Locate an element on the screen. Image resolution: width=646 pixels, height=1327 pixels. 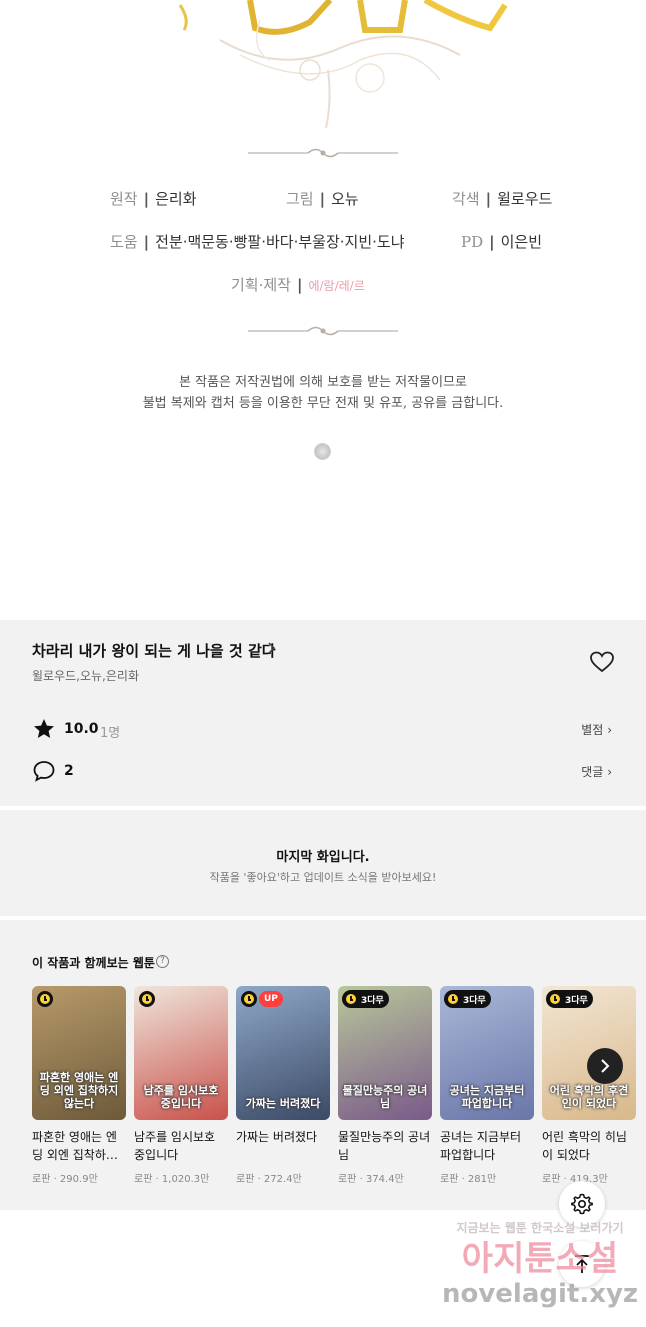
recommendation-card: 물질만능주의 공녀님 3다무물질만능주의 공녀님로판 · 374.4만 is located at coordinates (385, 1085).